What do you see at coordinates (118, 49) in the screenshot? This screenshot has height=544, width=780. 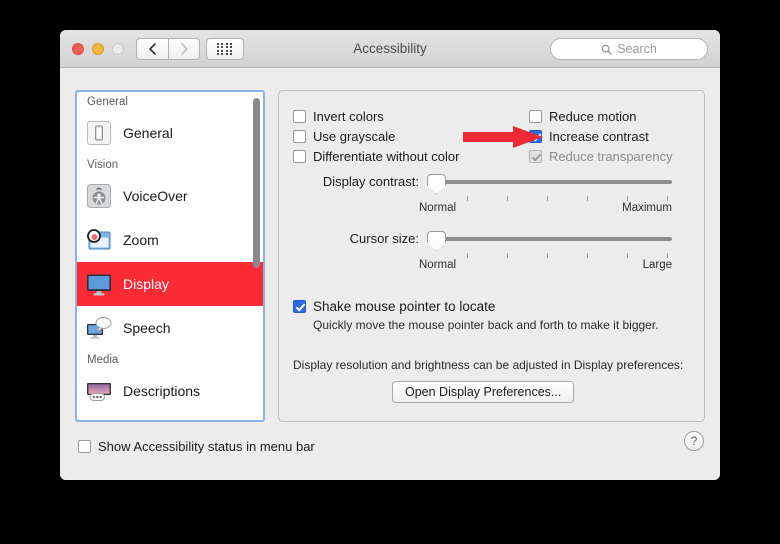 I see `zoom-button` at bounding box center [118, 49].